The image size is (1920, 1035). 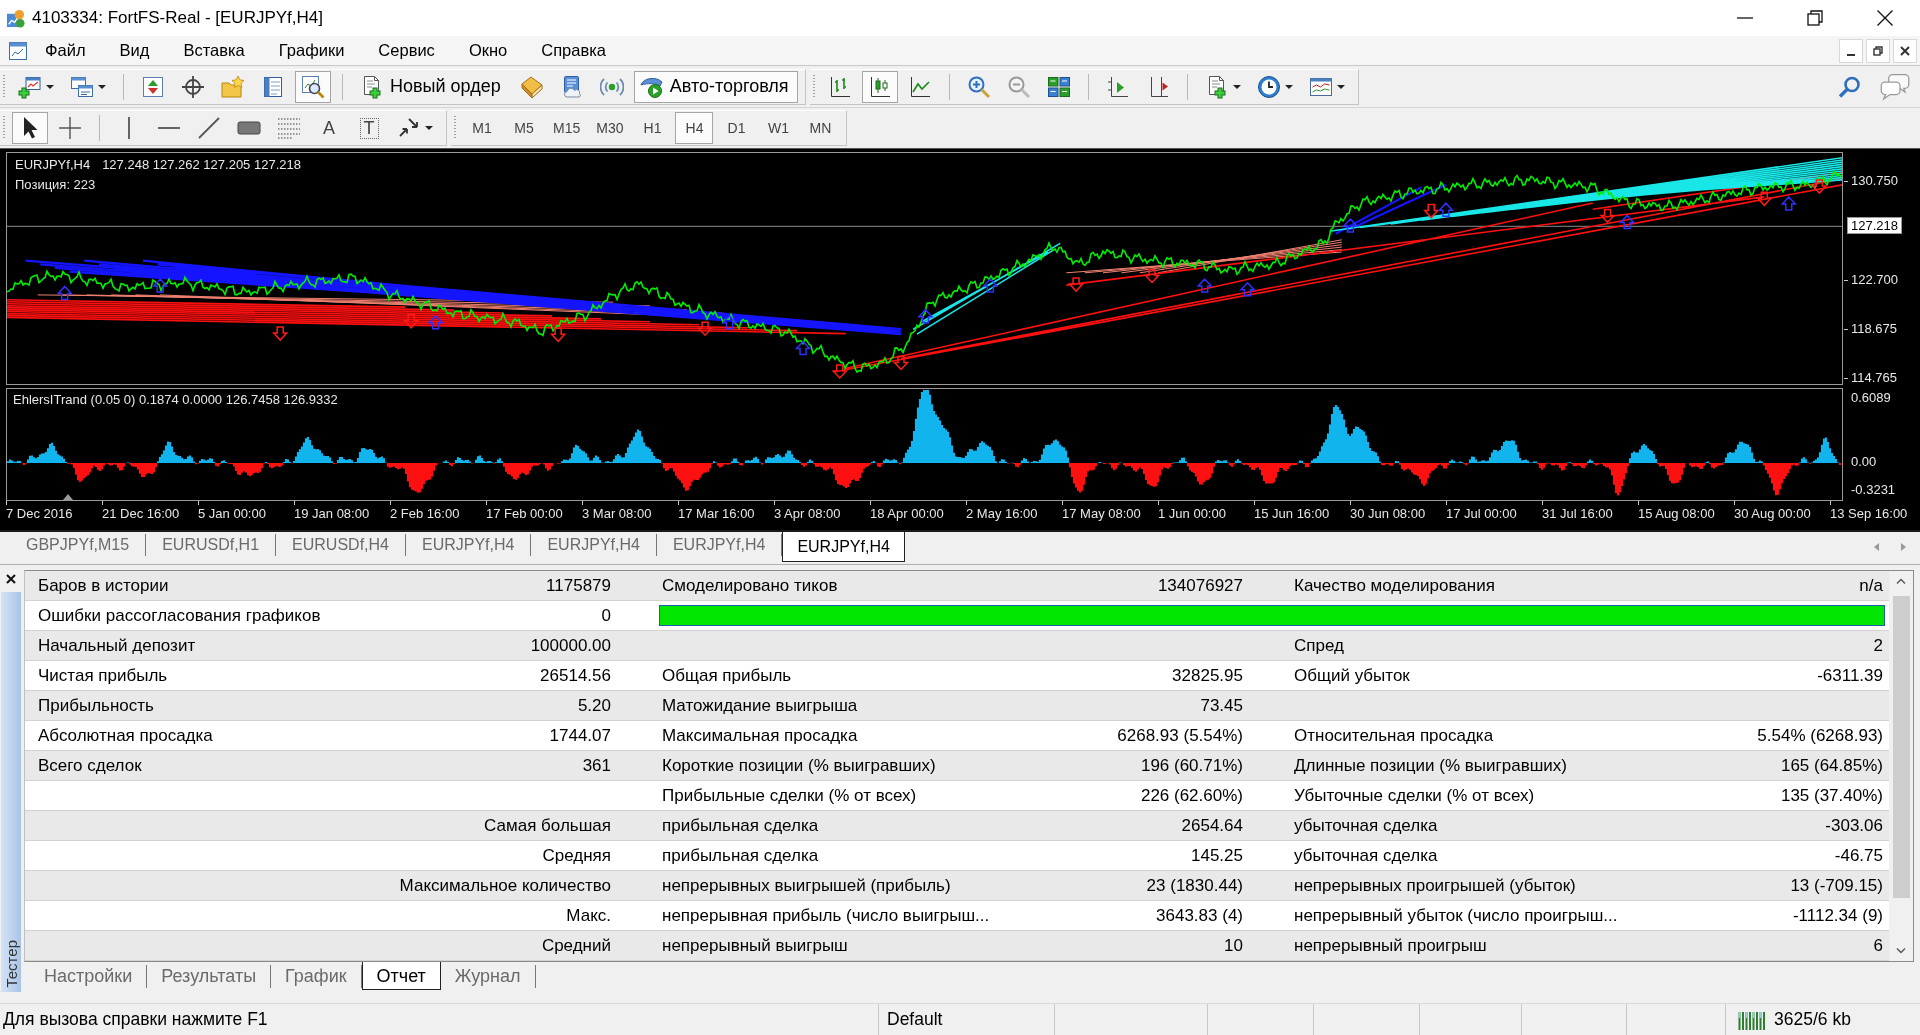 What do you see at coordinates (576, 945) in the screenshot?
I see `report-caption: Средний` at bounding box center [576, 945].